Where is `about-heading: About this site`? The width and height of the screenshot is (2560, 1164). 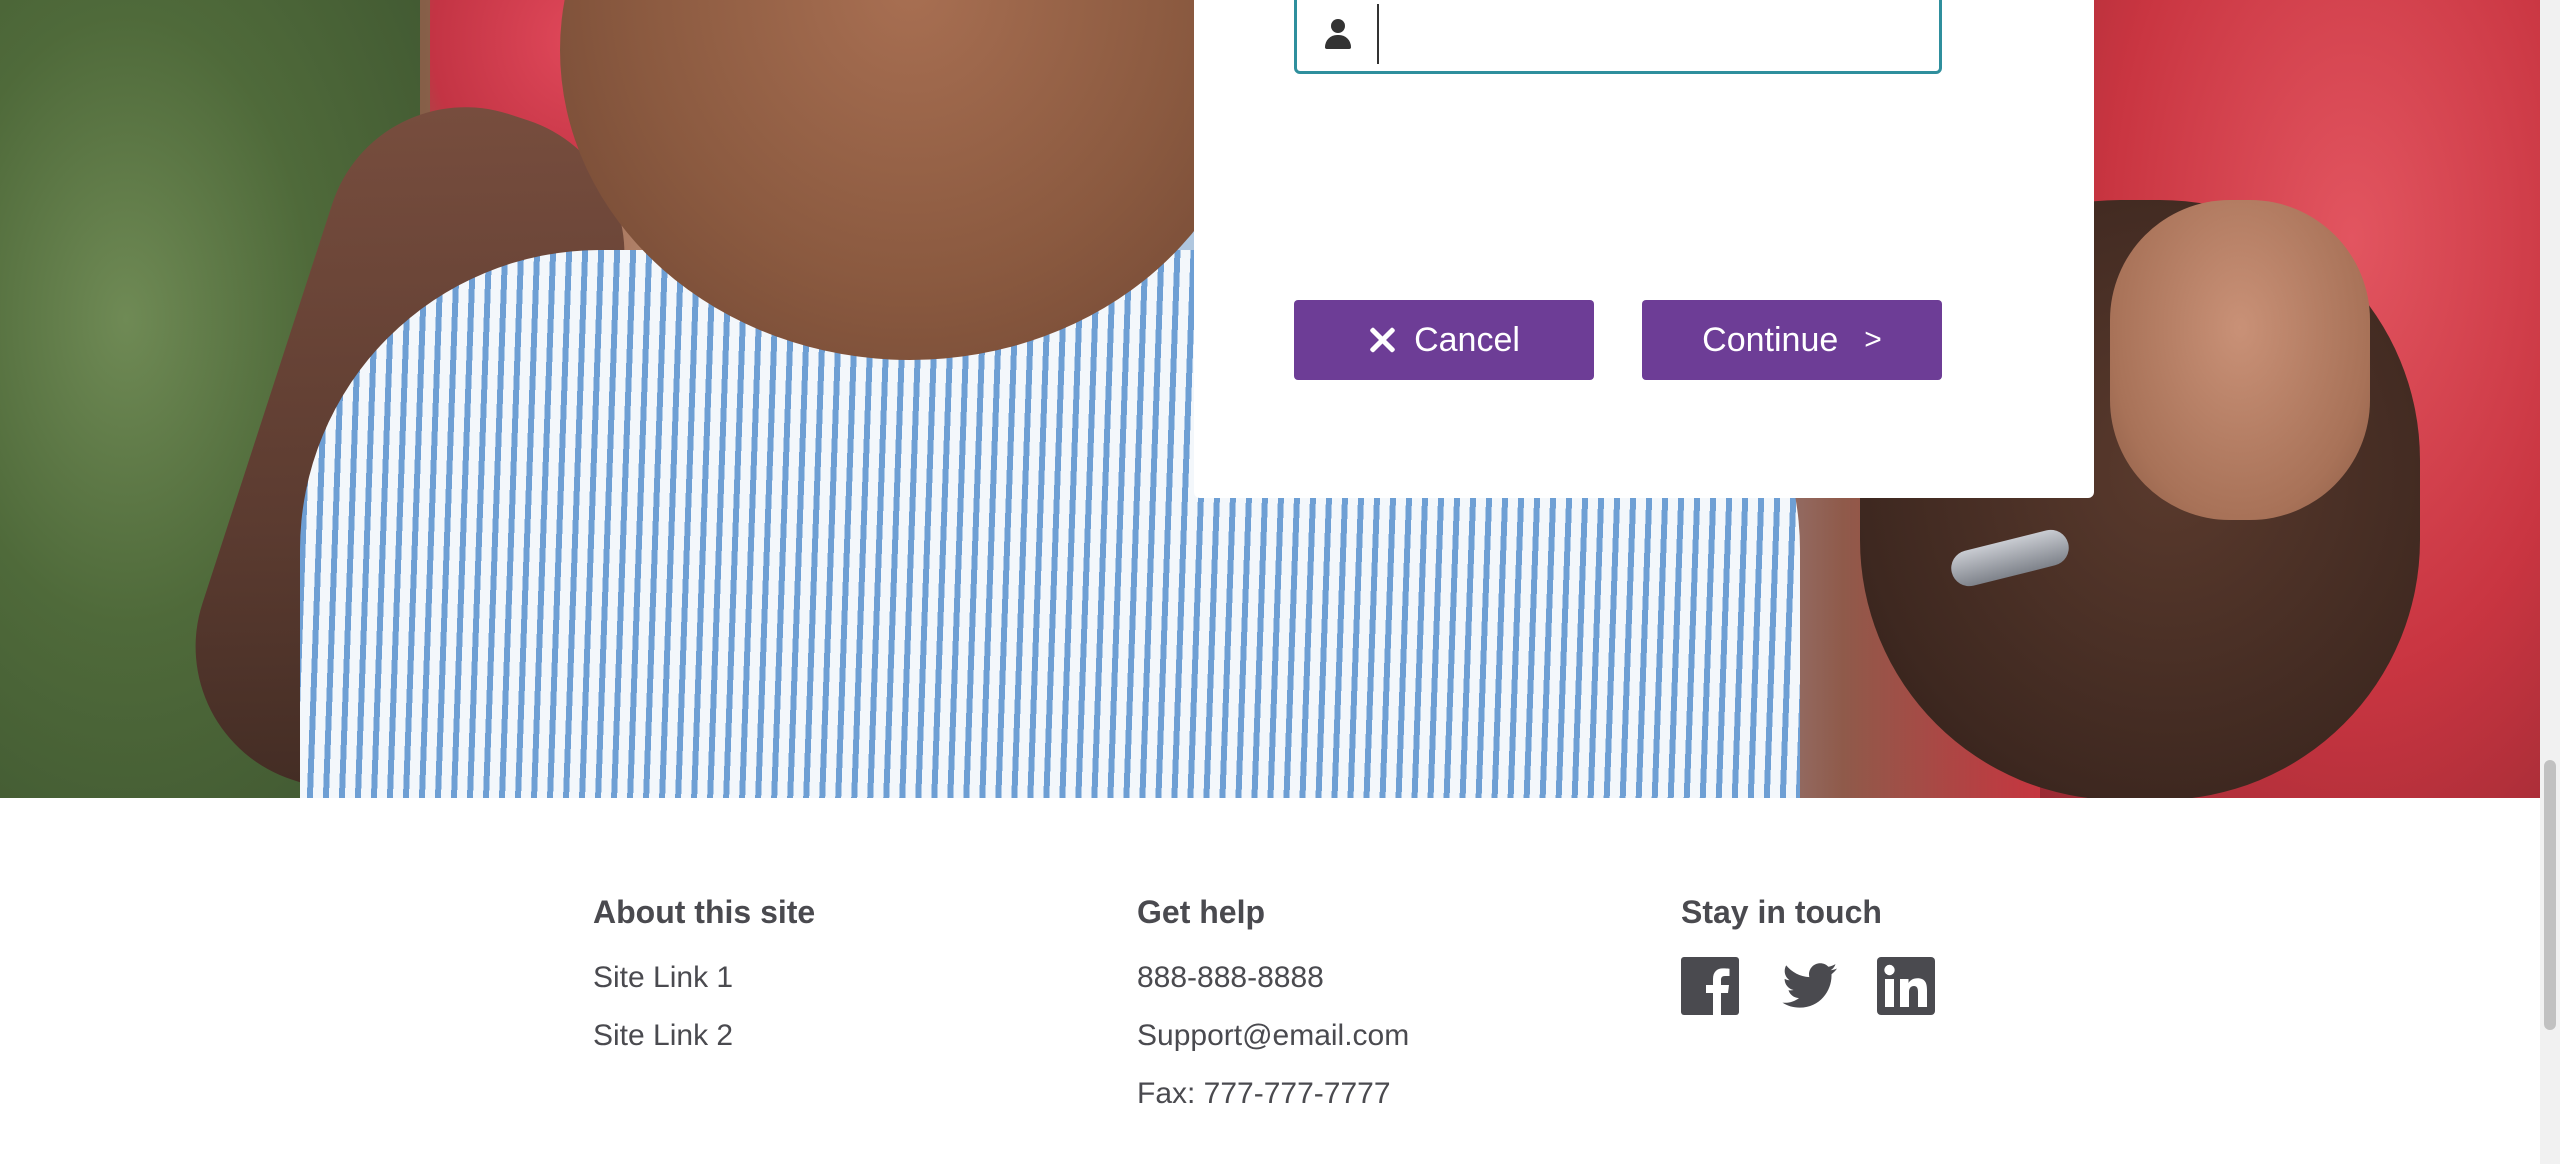
about-heading: About this site is located at coordinates (704, 912).